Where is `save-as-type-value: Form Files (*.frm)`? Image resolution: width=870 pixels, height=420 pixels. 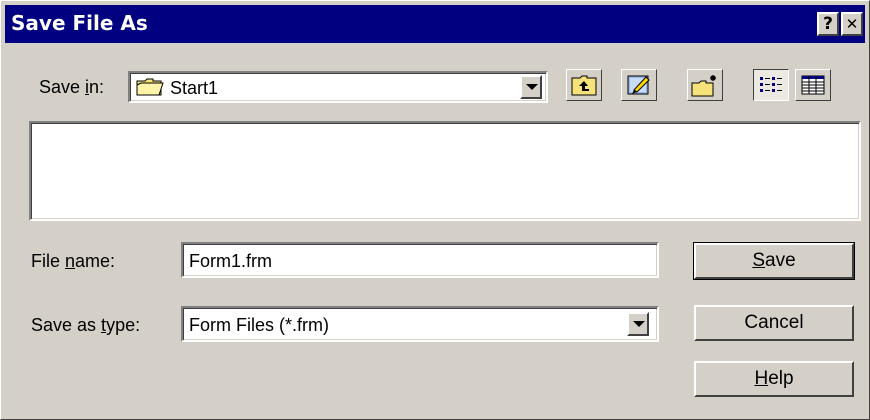
save-as-type-value: Form Files (*.frm) is located at coordinates (259, 325).